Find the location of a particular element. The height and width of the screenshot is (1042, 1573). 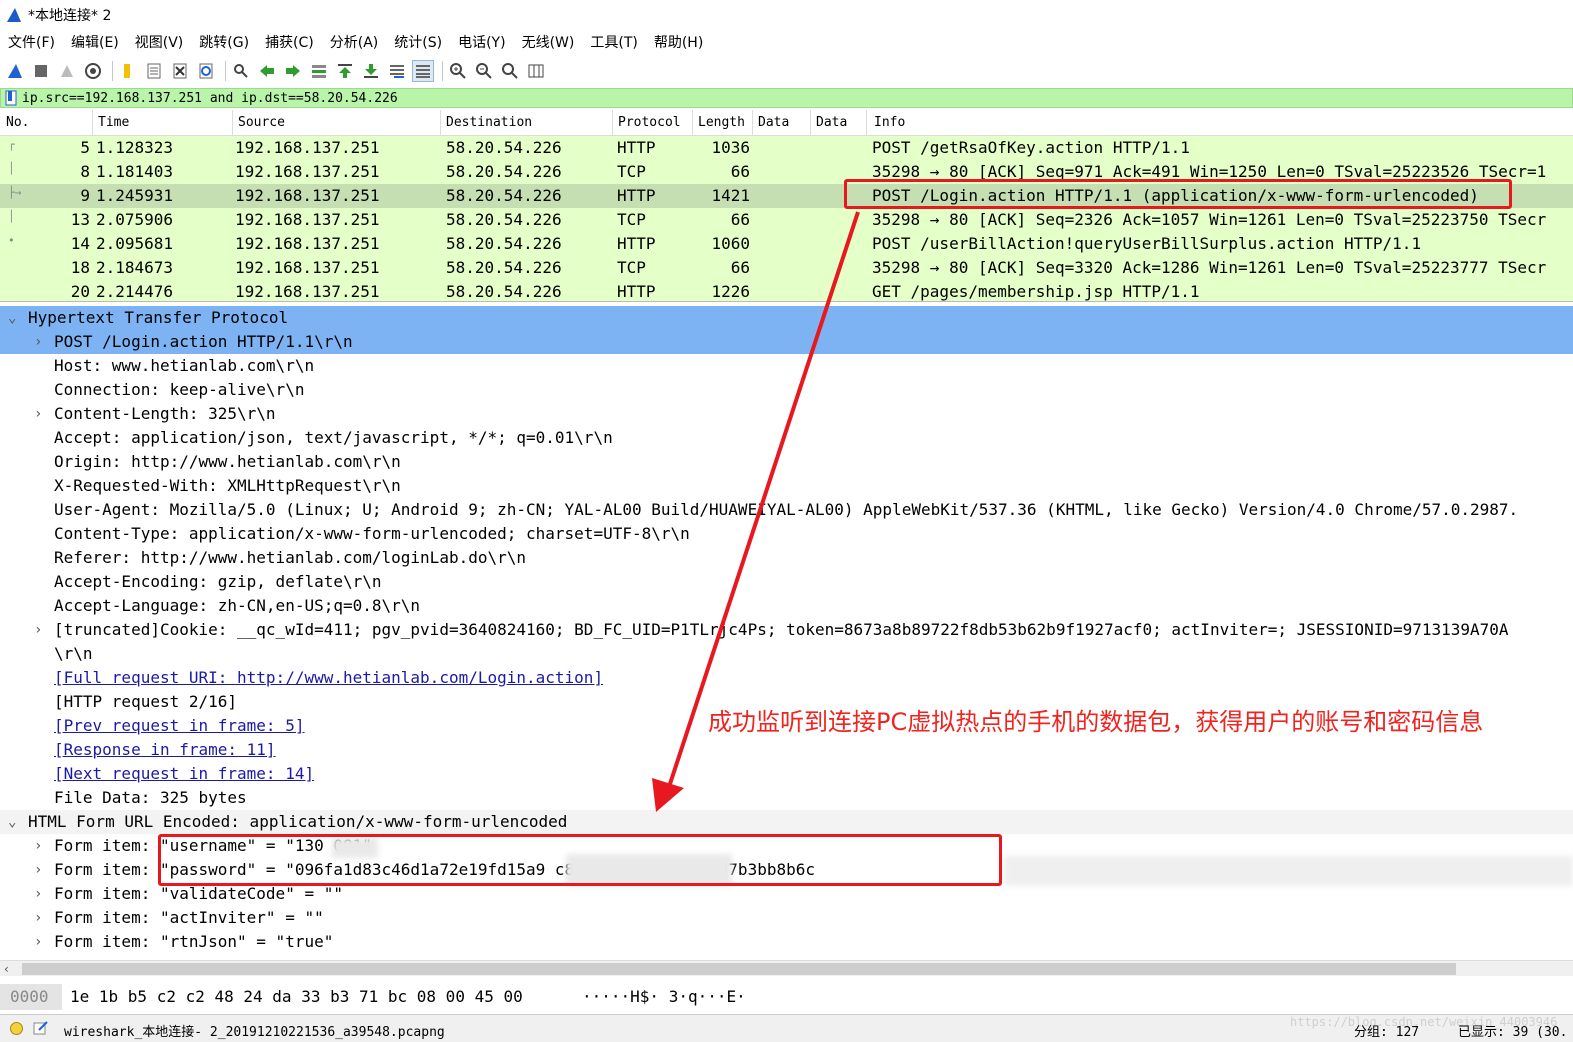

scroll-left-icon: ‹ is located at coordinates (6, 969).